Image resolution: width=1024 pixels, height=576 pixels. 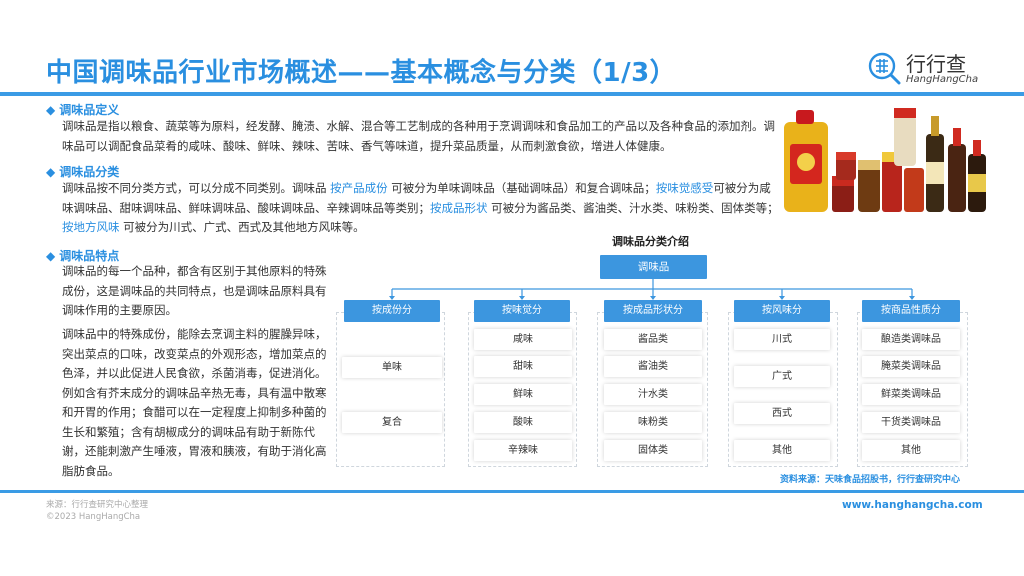 What do you see at coordinates (870, 480) in the screenshot?
I see `data-source: 资料来源：天味食品招股书，行行查研究中心` at bounding box center [870, 480].